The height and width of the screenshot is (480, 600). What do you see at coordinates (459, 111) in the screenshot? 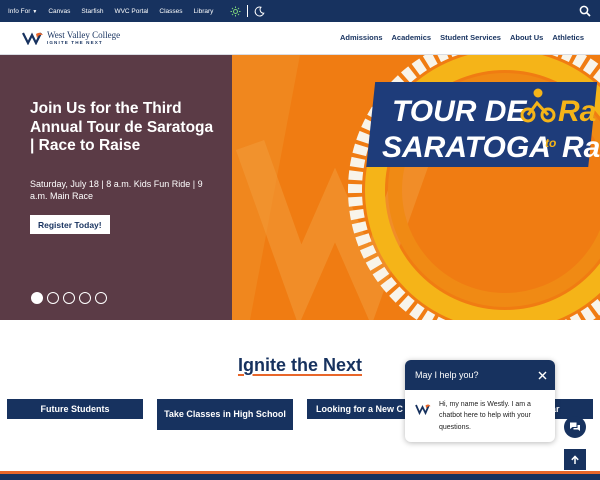
I see `banner-line1: TOUR DE` at bounding box center [459, 111].